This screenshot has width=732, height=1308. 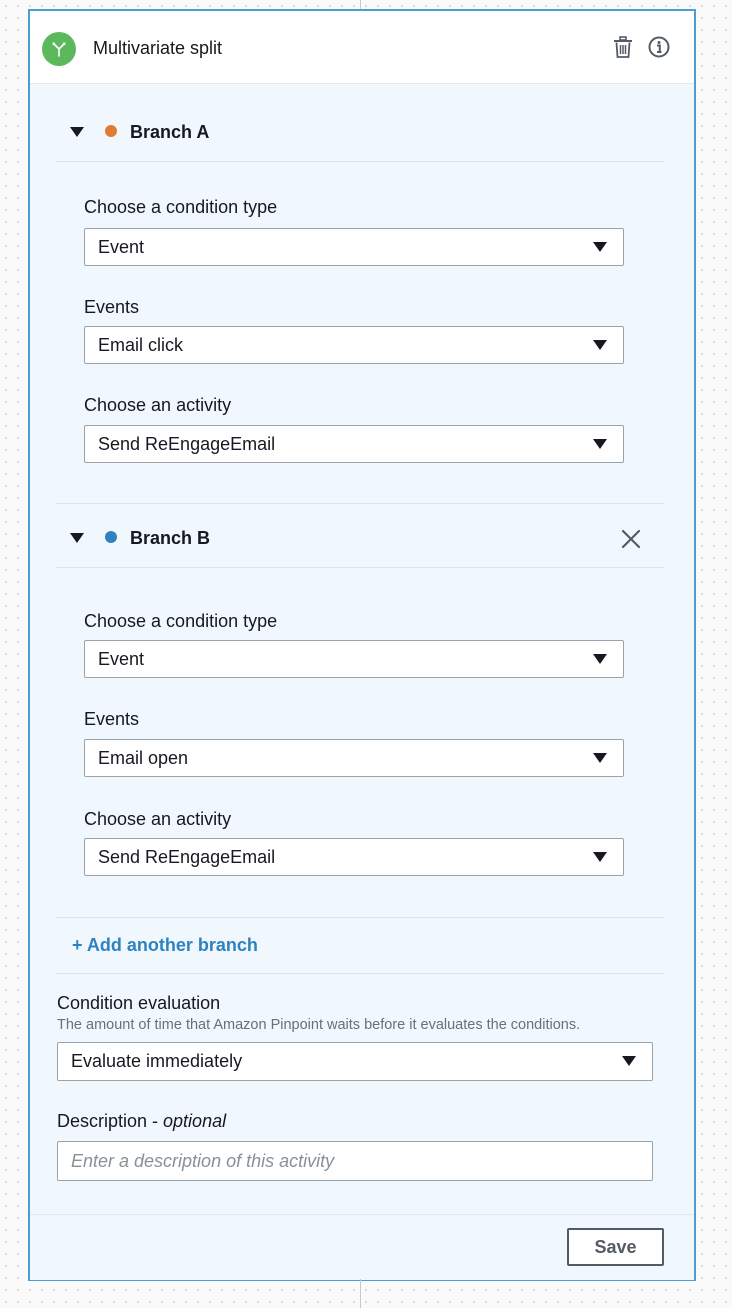 What do you see at coordinates (59, 49) in the screenshot?
I see `split-icon` at bounding box center [59, 49].